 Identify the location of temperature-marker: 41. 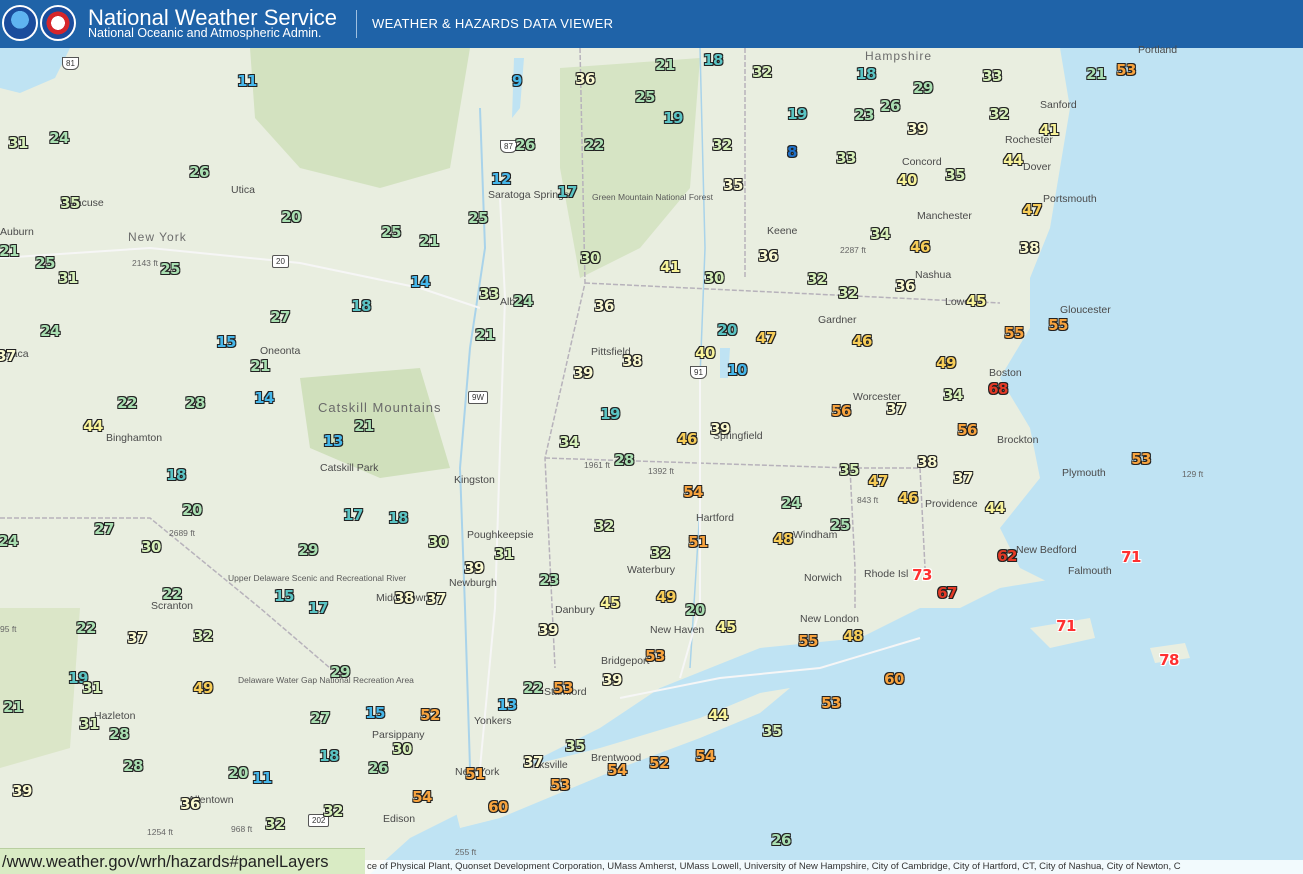
(670, 267).